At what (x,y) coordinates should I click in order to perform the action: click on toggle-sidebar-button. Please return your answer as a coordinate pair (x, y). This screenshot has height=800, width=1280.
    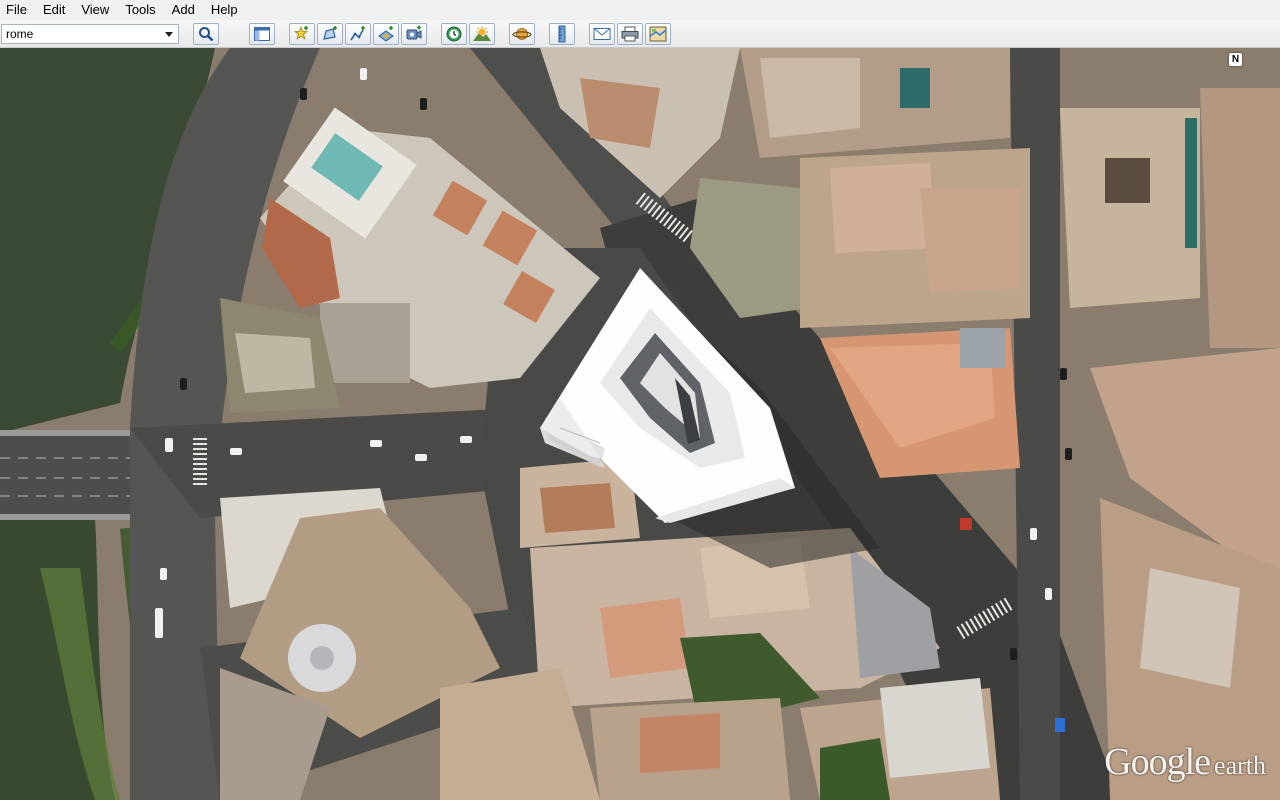
    Looking at the image, I should click on (262, 34).